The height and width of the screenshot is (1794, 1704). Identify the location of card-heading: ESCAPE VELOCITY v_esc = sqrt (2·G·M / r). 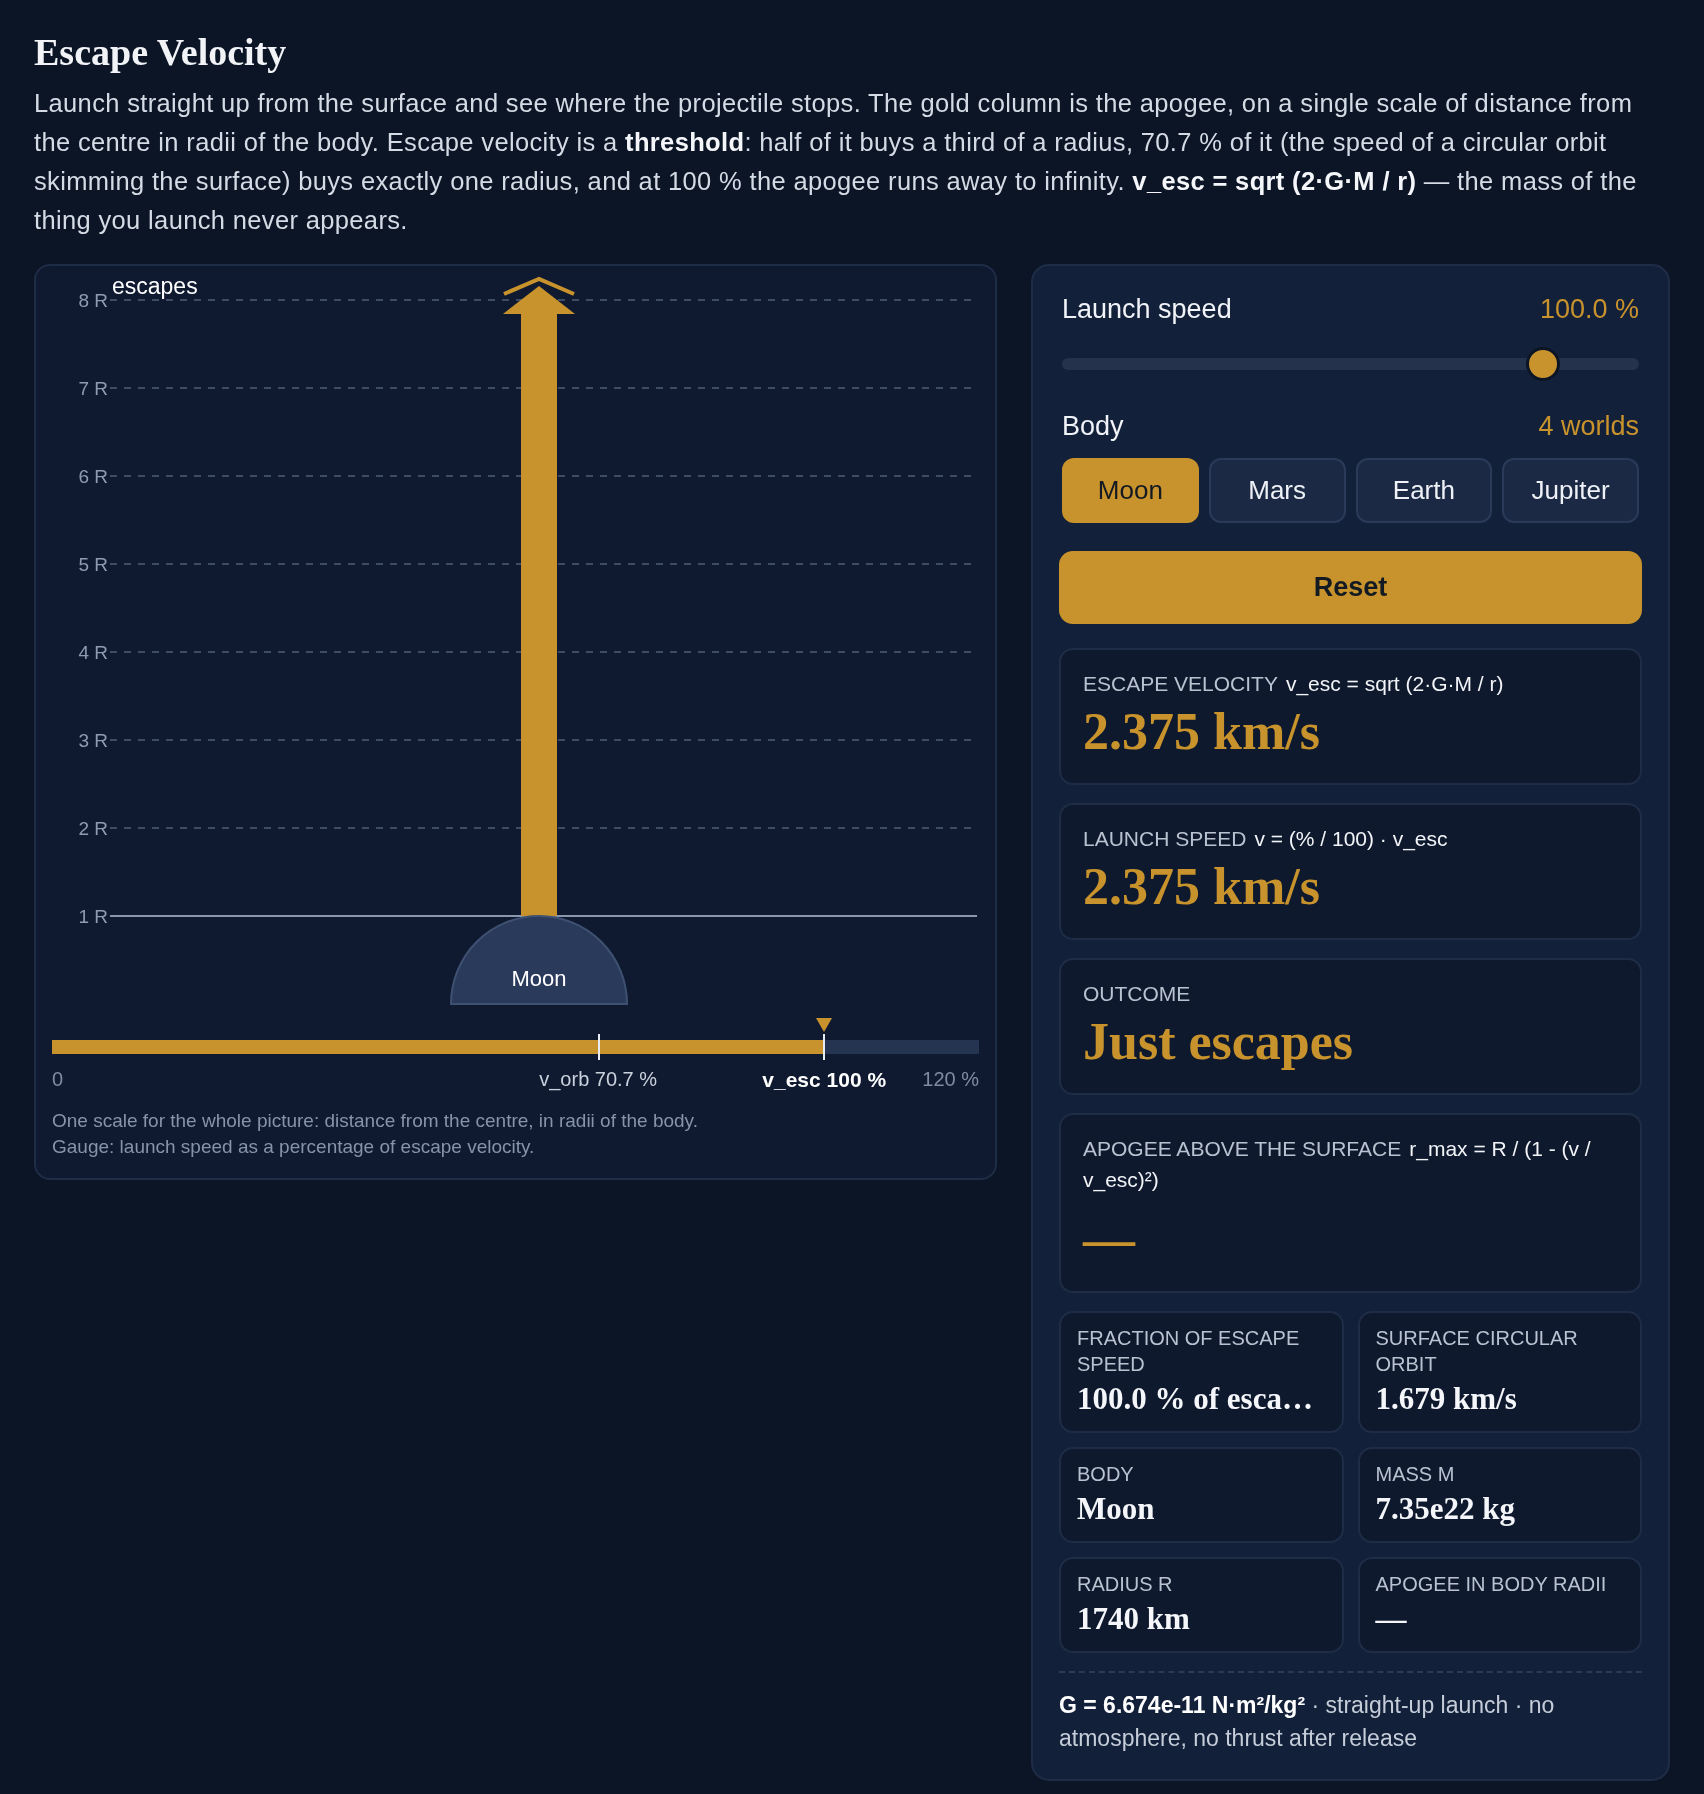
(1294, 684).